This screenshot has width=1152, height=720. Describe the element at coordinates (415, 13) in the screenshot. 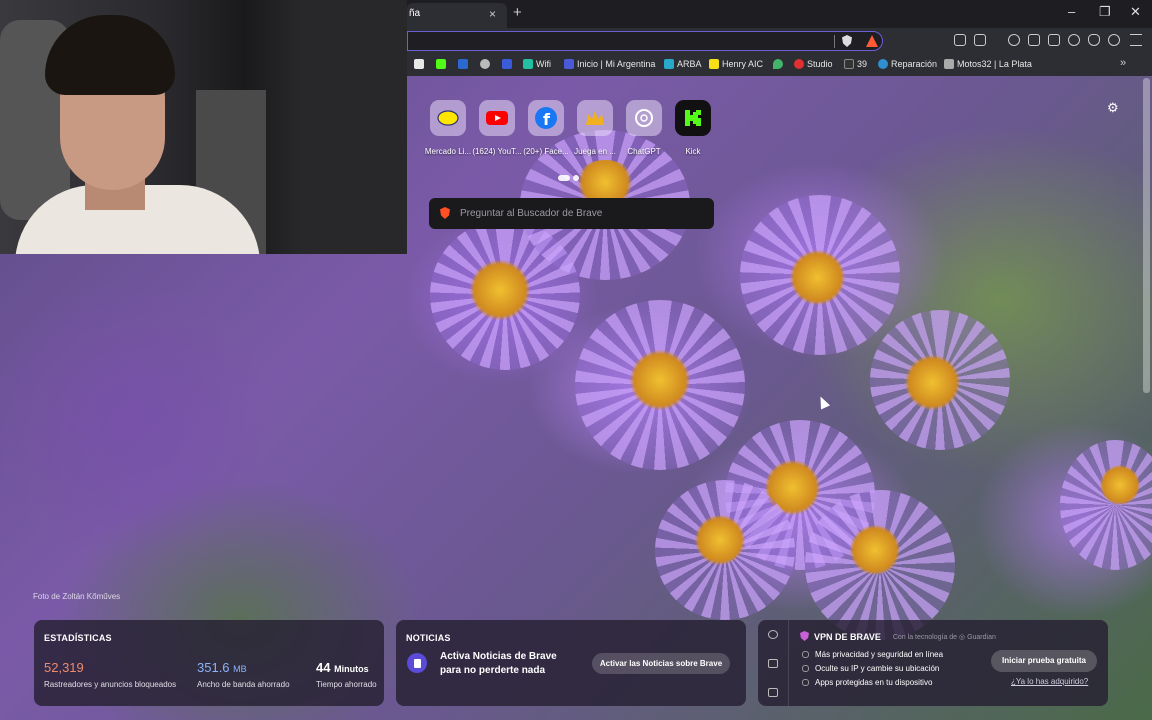

I see `tab-title: ña` at that location.